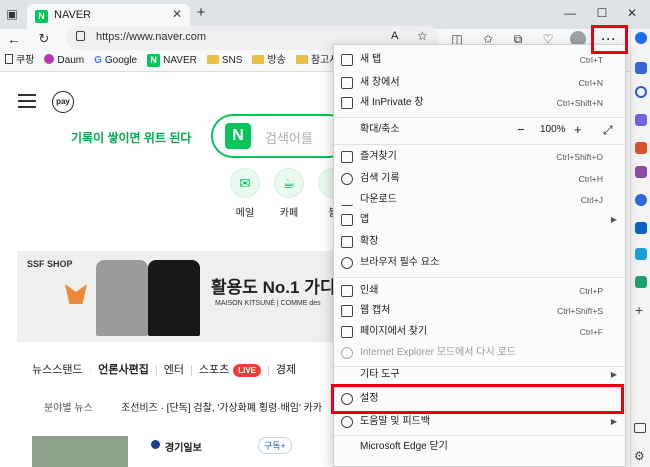 The image size is (650, 467). What do you see at coordinates (347, 83) in the screenshot?
I see `new-window-icon` at bounding box center [347, 83].